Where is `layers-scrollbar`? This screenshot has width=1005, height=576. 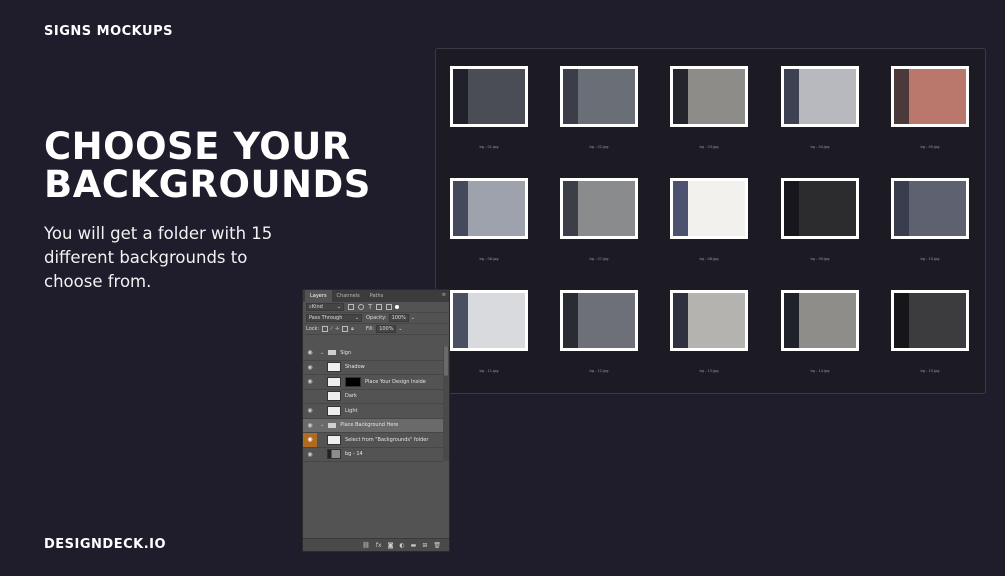
layers-scrollbar is located at coordinates (446, 403).